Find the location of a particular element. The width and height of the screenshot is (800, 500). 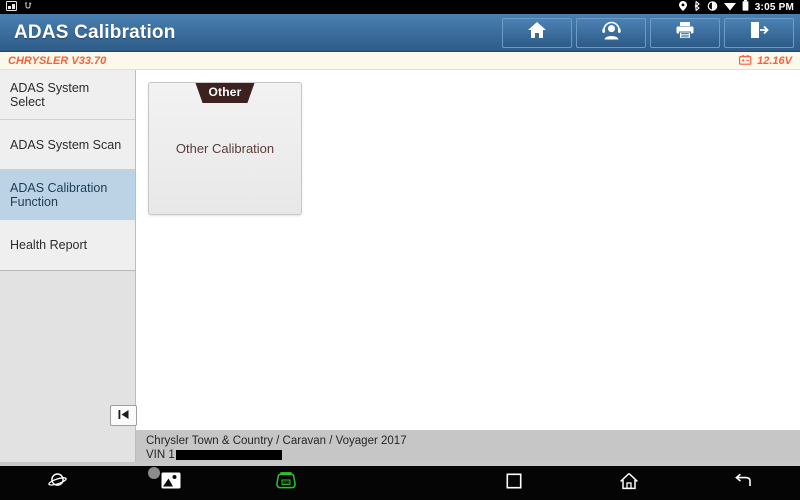

sidebar-item-health-report: Health Report is located at coordinates (67, 245).